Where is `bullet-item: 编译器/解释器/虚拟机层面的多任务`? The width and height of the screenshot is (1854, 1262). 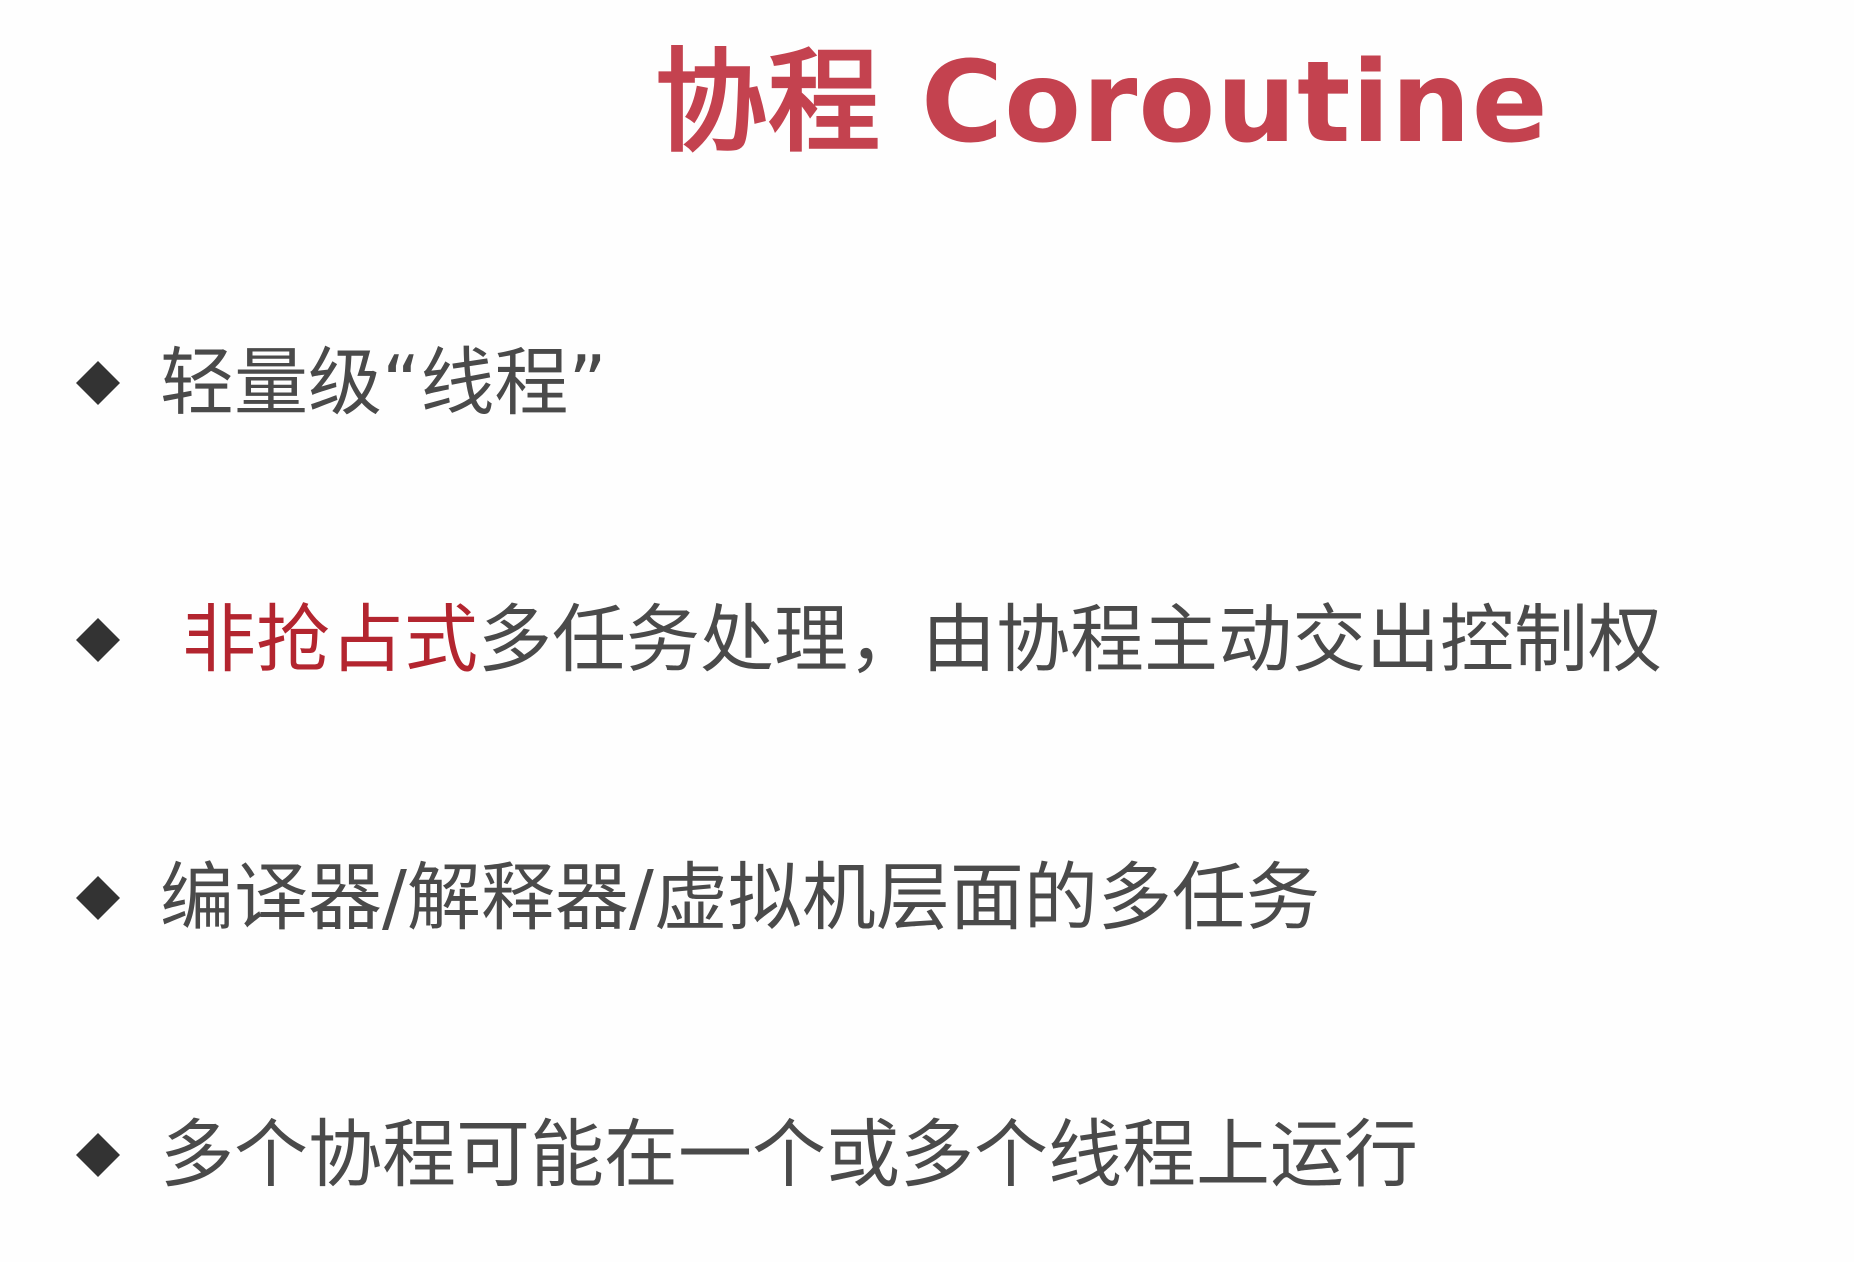
bullet-item: 编译器/解释器/虚拟机层面的多任务 is located at coordinates (693, 898).